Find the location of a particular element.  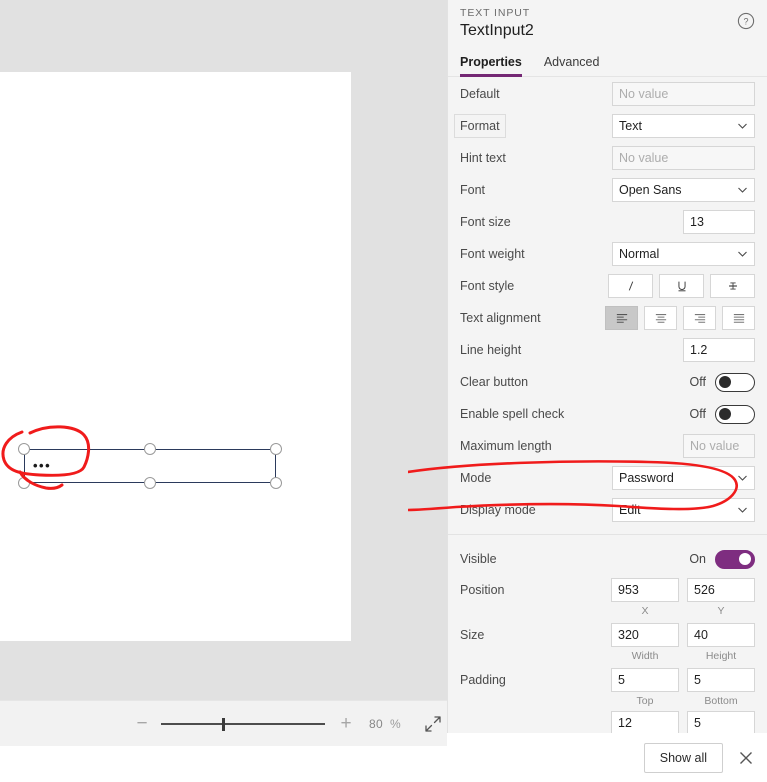

panel-tabstrip: Properties Advanced is located at coordinates (607, 63).